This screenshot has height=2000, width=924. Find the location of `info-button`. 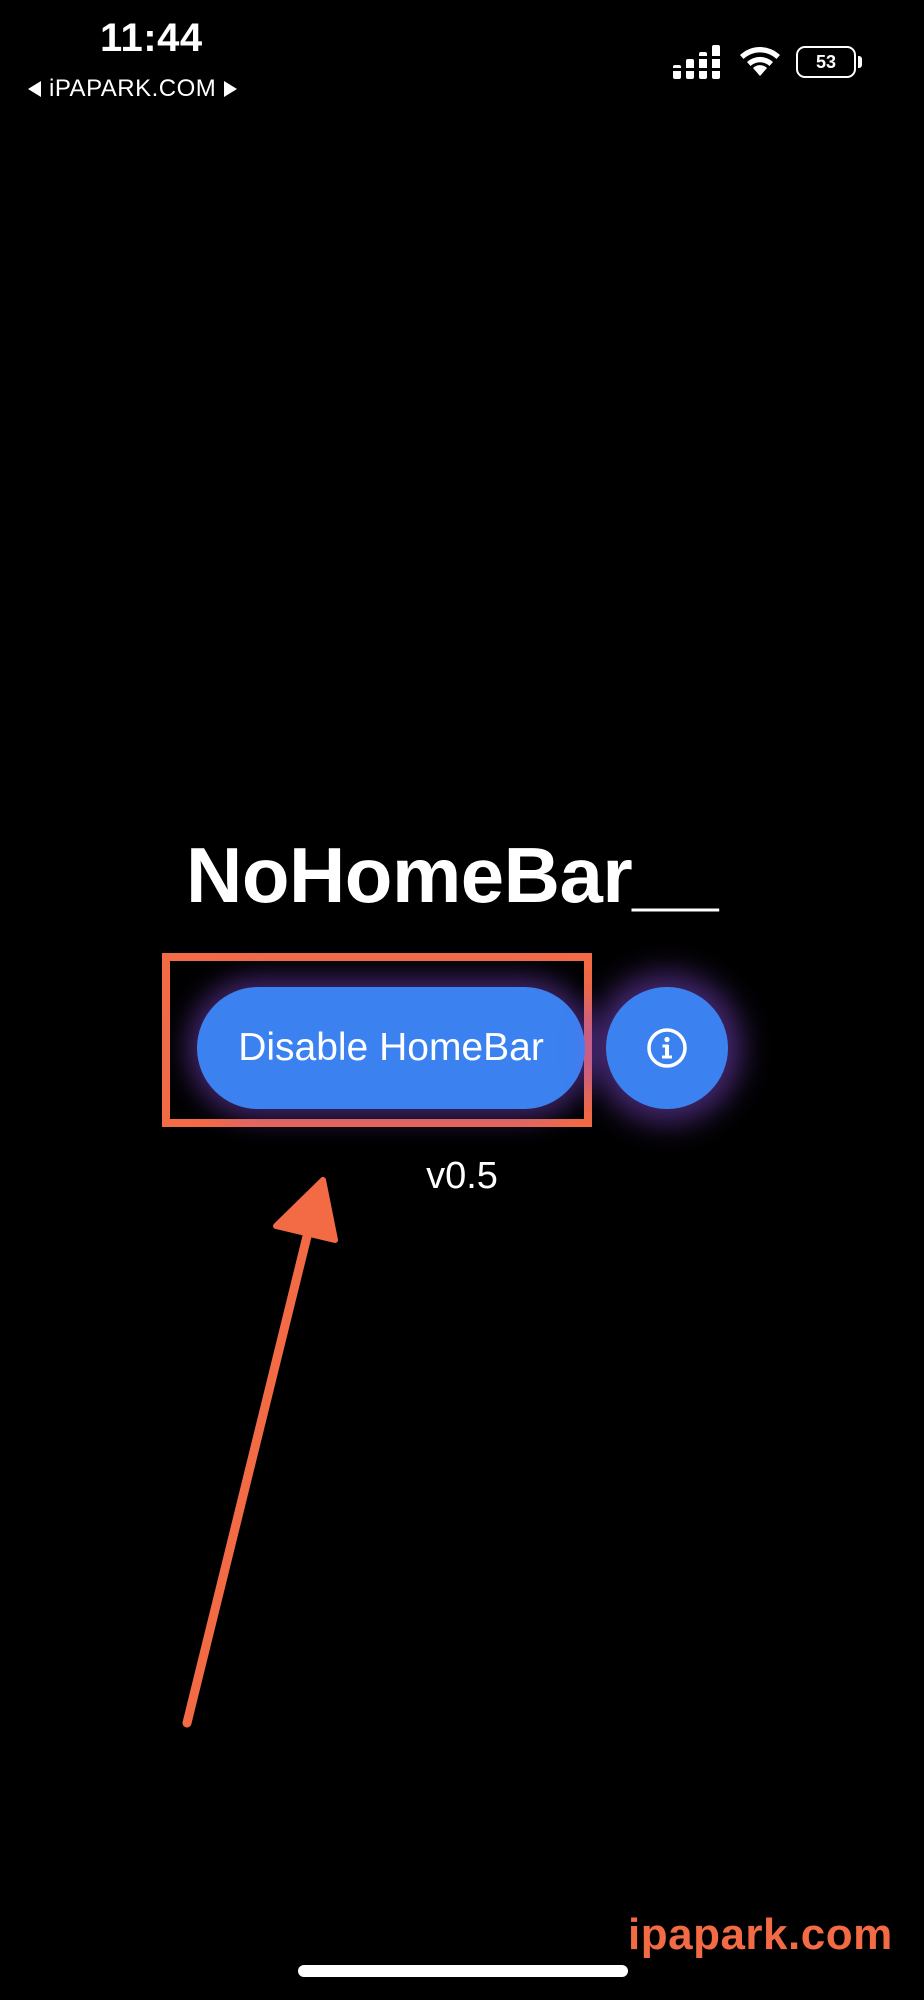

info-button is located at coordinates (667, 1048).